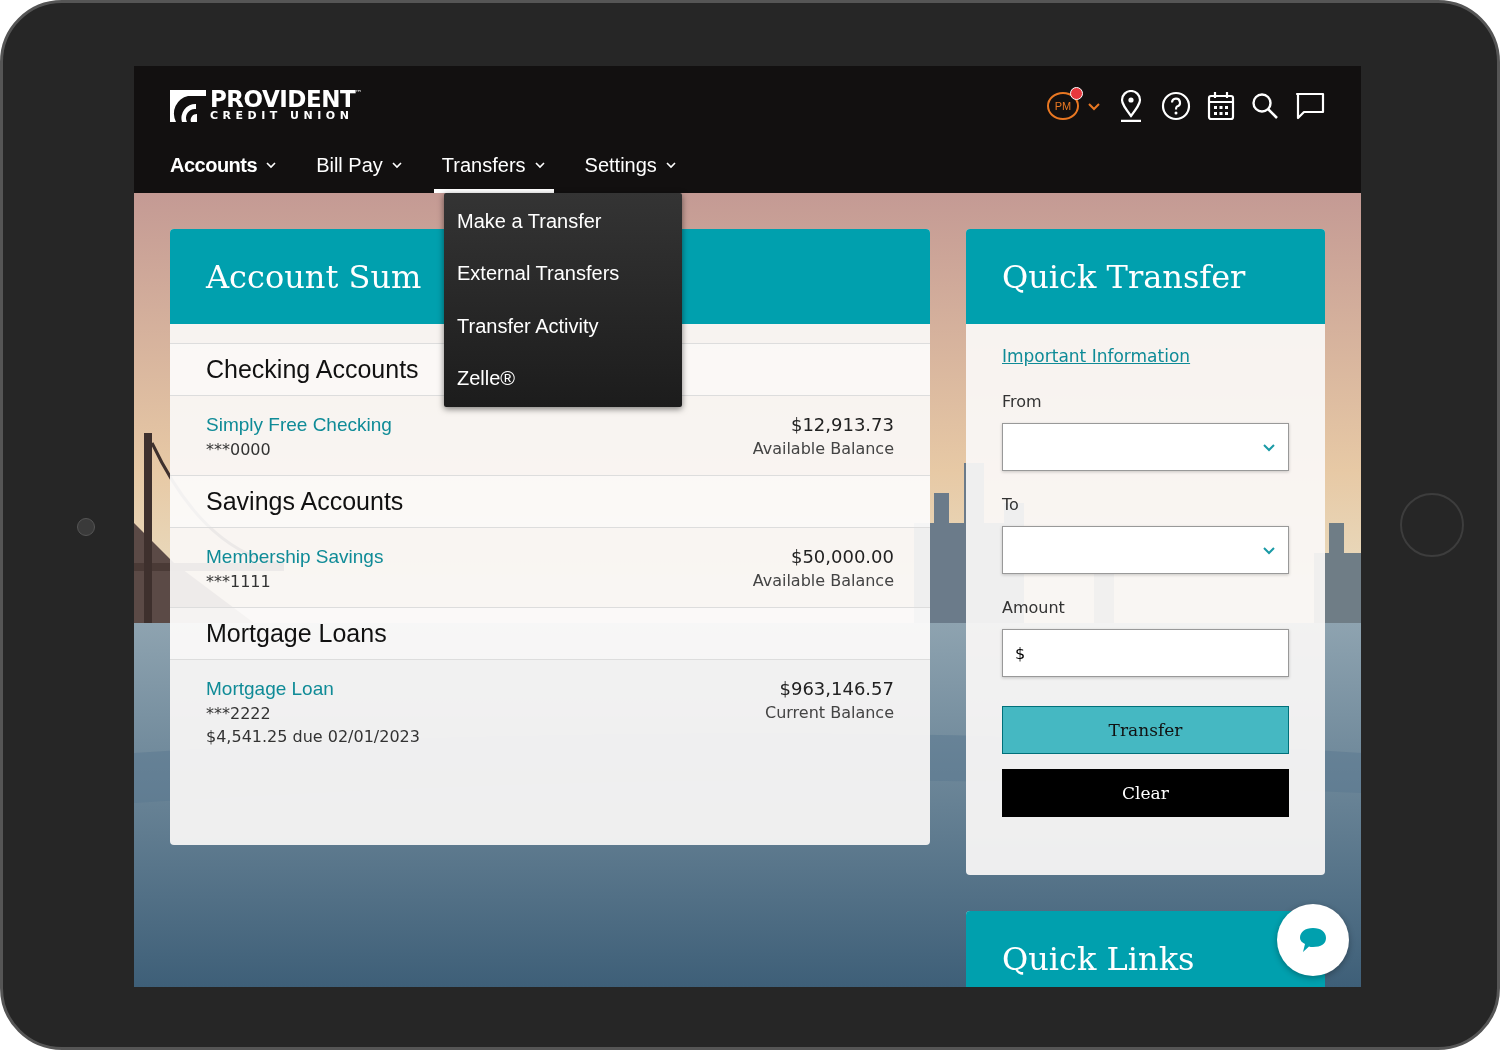  I want to click on card-title: Account Sum, so click(314, 276).